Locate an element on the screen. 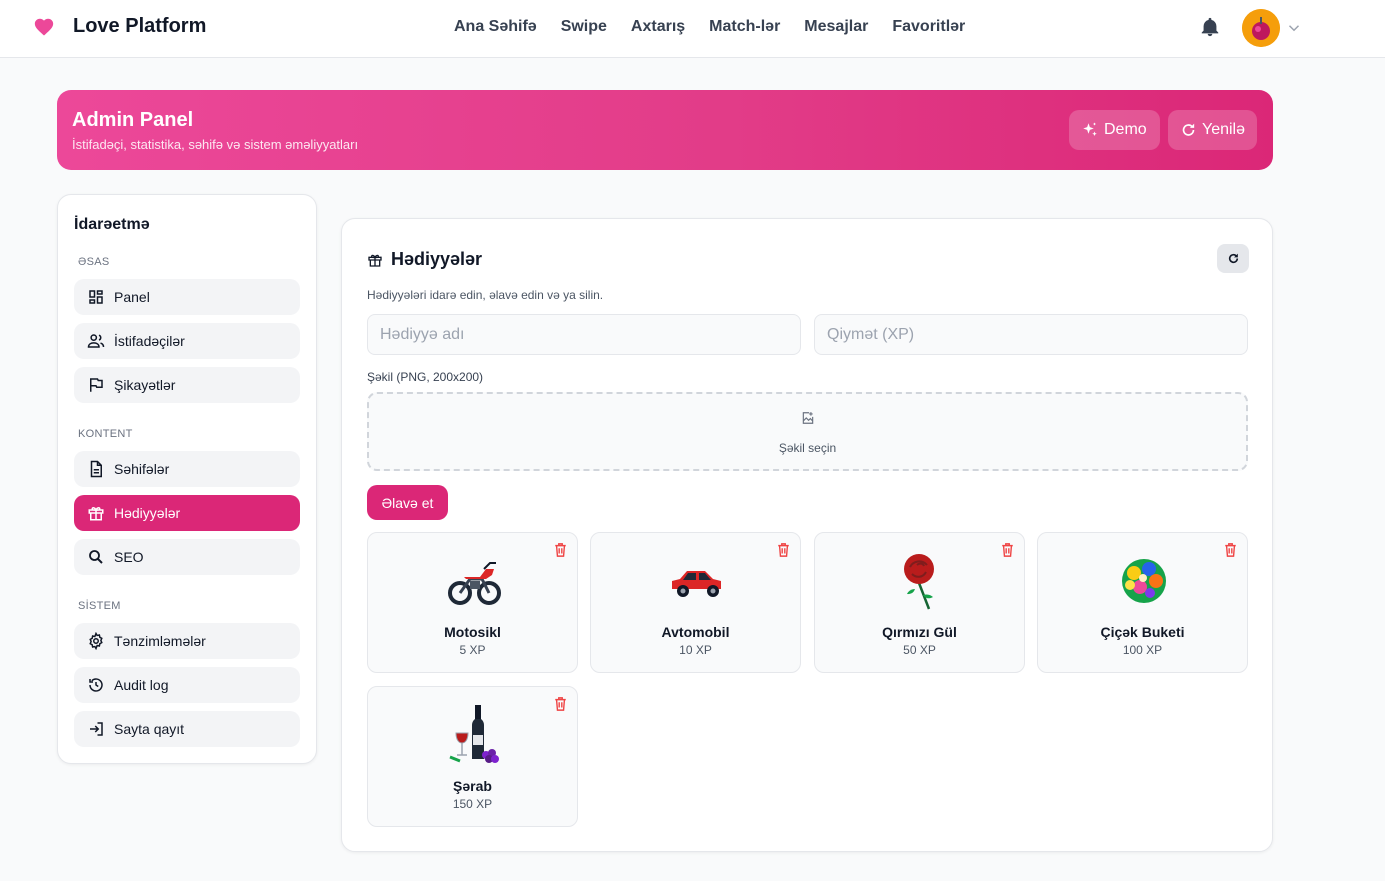 The height and width of the screenshot is (881, 1385). sidebar-item-label: Panel is located at coordinates (132, 297).